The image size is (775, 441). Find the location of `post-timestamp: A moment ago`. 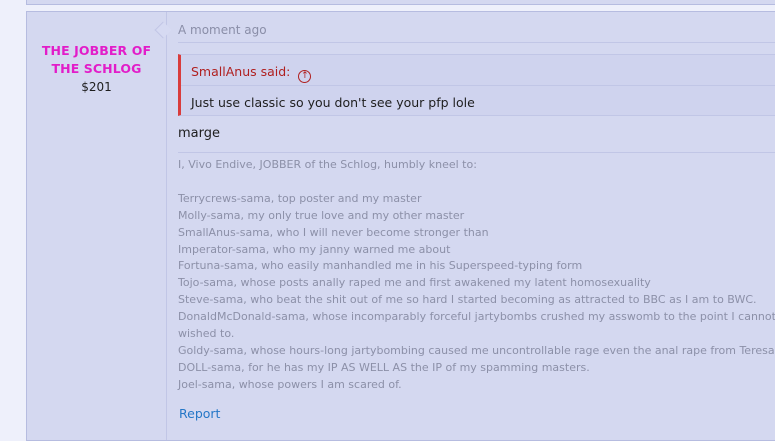

post-timestamp: A moment ago is located at coordinates (476, 33).